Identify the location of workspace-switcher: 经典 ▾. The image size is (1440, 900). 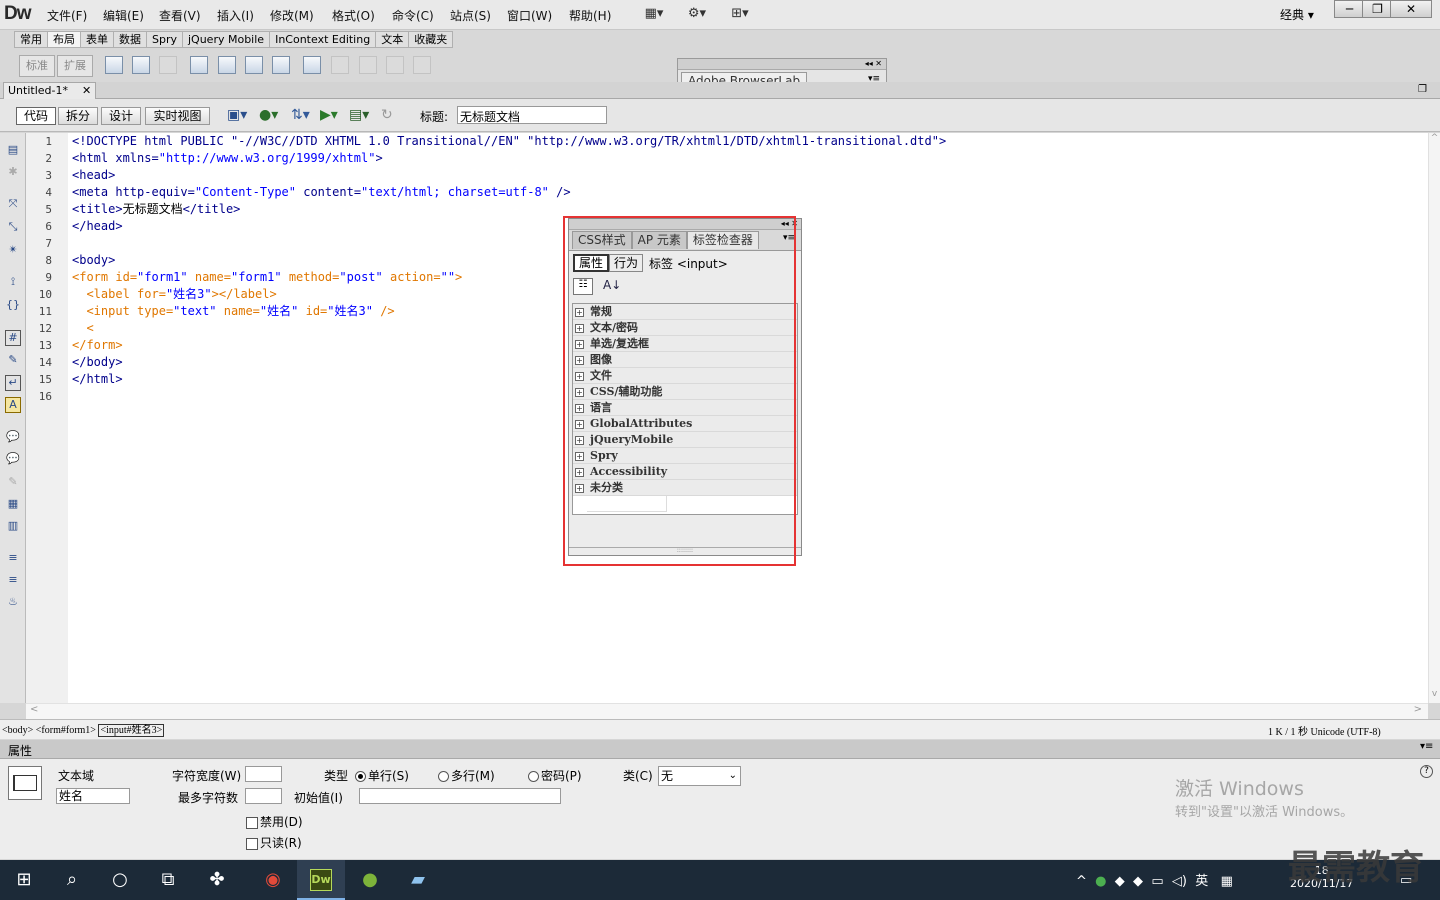
(1297, 14).